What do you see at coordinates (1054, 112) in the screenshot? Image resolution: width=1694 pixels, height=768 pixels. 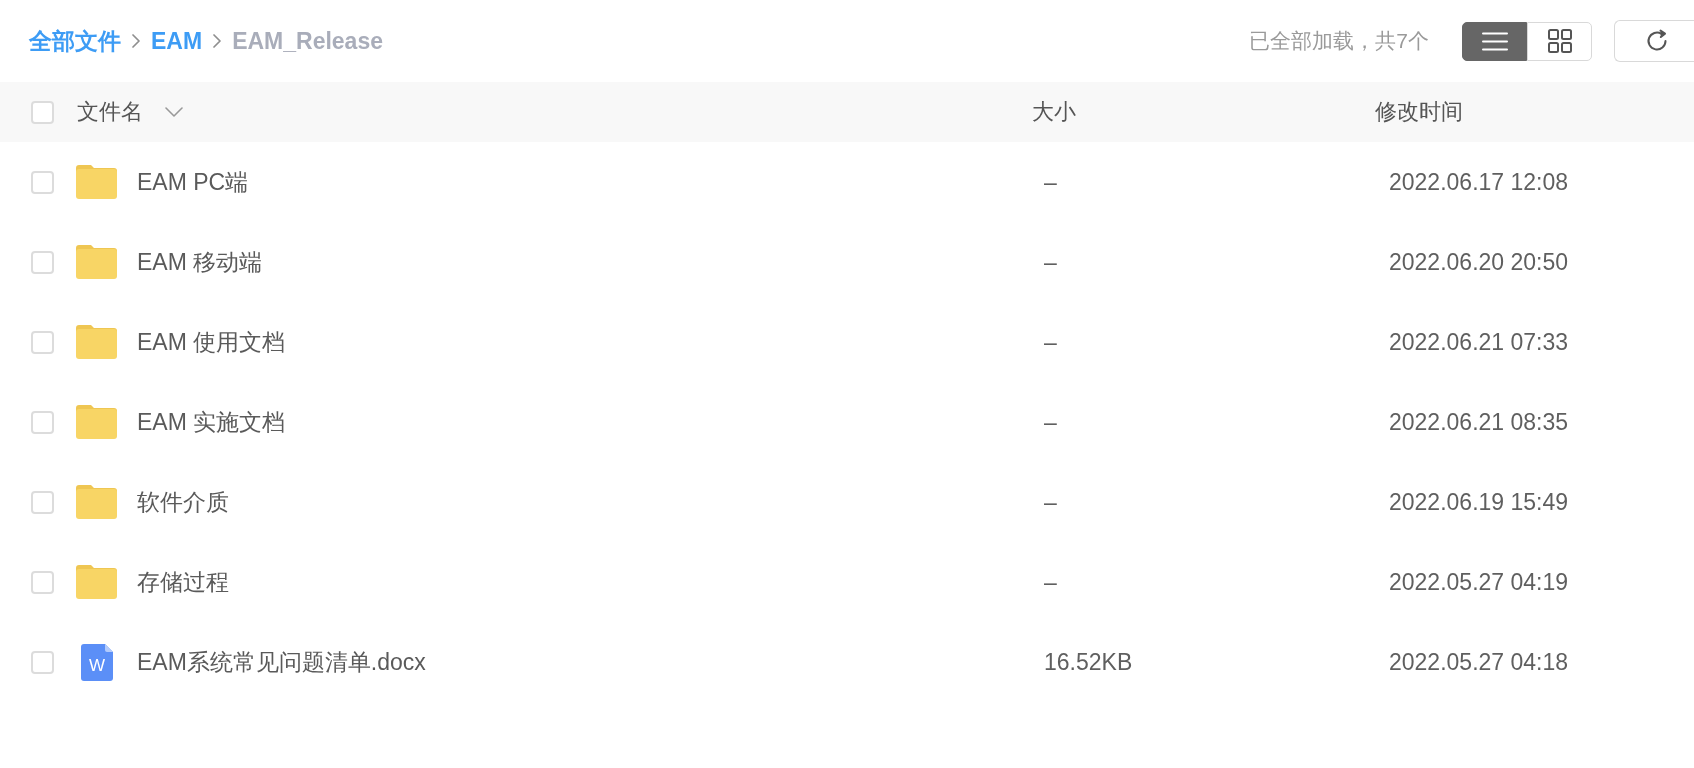 I see `column-header: 大小` at bounding box center [1054, 112].